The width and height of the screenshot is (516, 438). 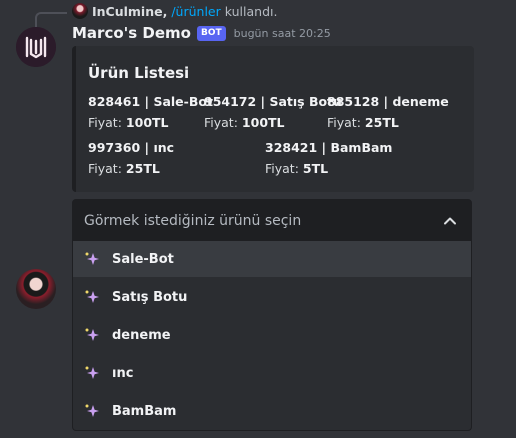 I want to click on embed-field: 828461 | Sale-Bot Fiyat: 100TL, so click(x=150, y=112).